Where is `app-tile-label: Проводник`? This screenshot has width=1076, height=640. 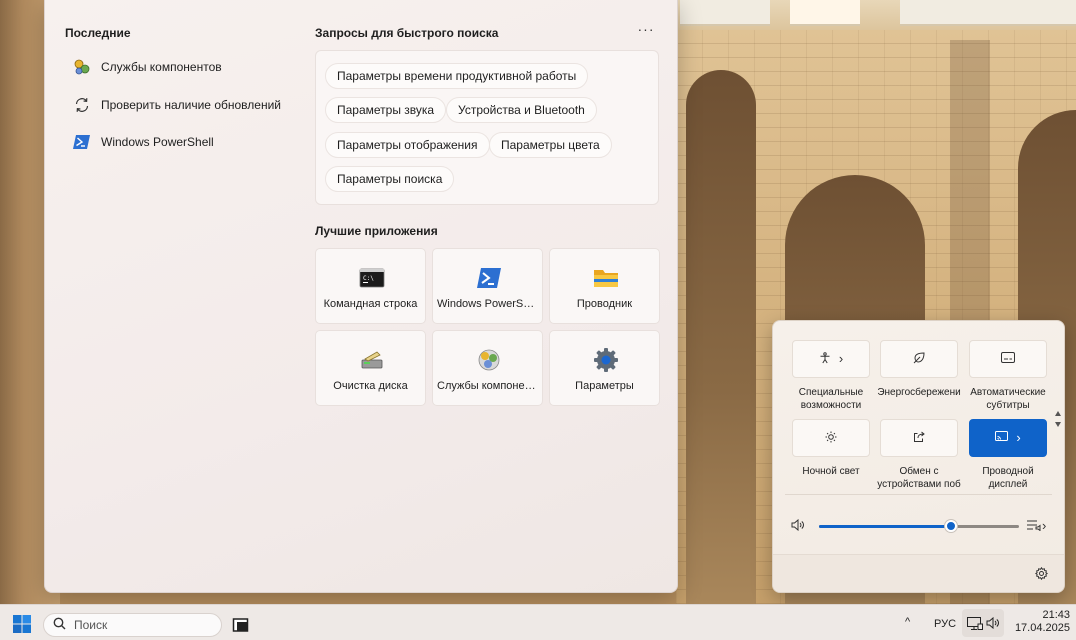 app-tile-label: Проводник is located at coordinates (604, 304).